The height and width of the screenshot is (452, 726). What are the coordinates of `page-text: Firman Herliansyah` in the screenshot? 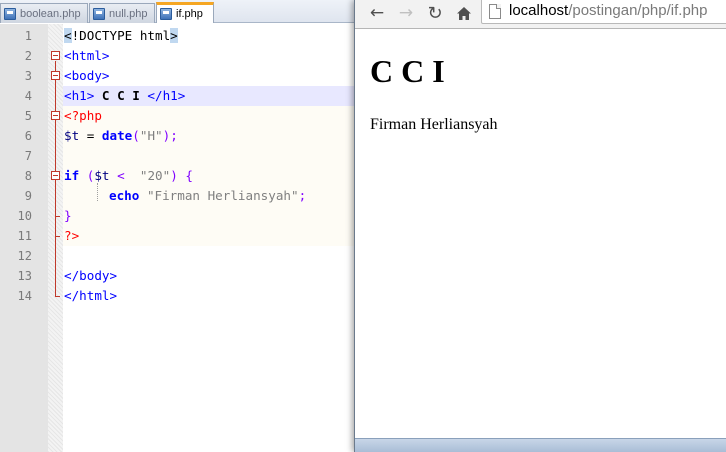 It's located at (434, 124).